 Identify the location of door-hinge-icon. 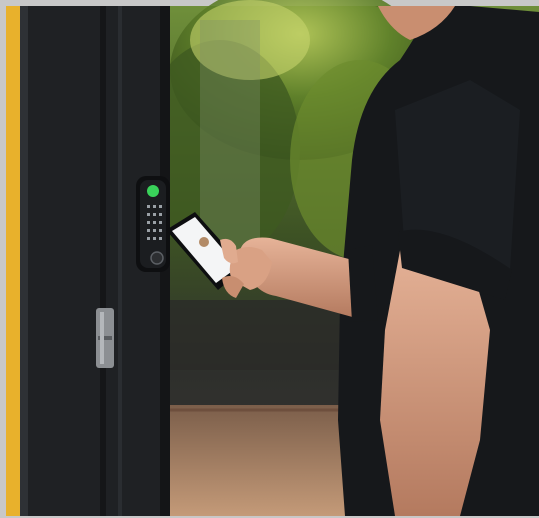
(105, 338).